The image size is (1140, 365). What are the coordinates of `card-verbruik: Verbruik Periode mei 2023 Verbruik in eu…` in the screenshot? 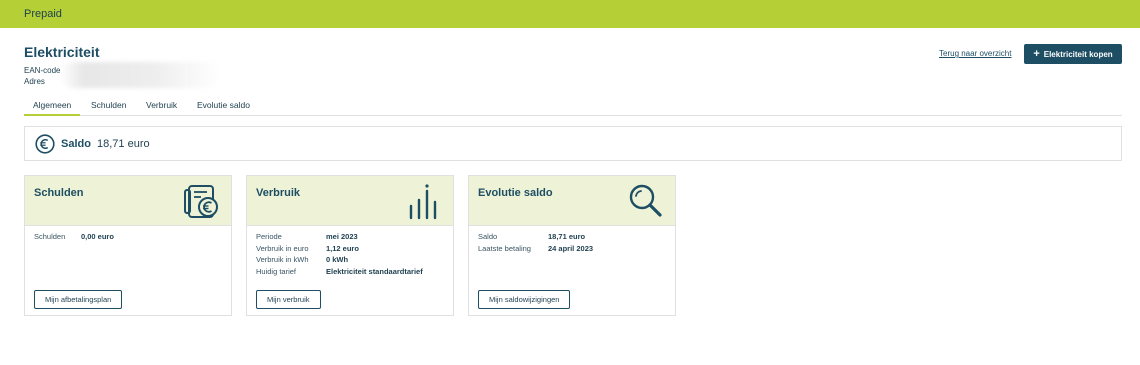 It's located at (350, 245).